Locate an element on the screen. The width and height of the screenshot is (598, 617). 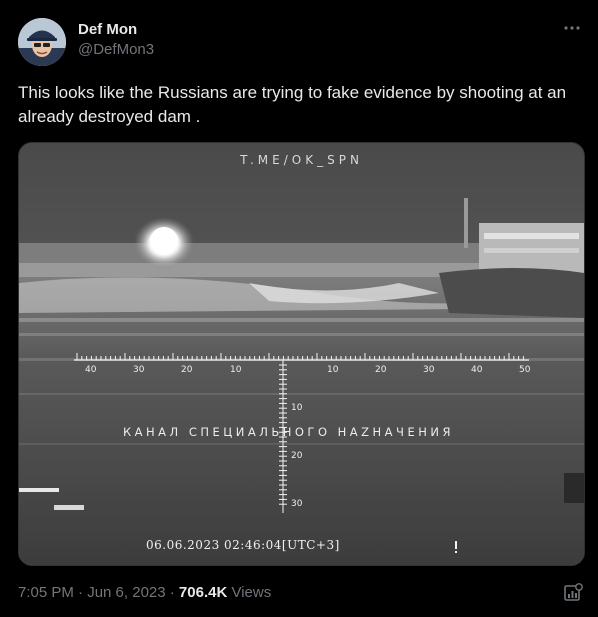
avatar is located at coordinates (42, 42).